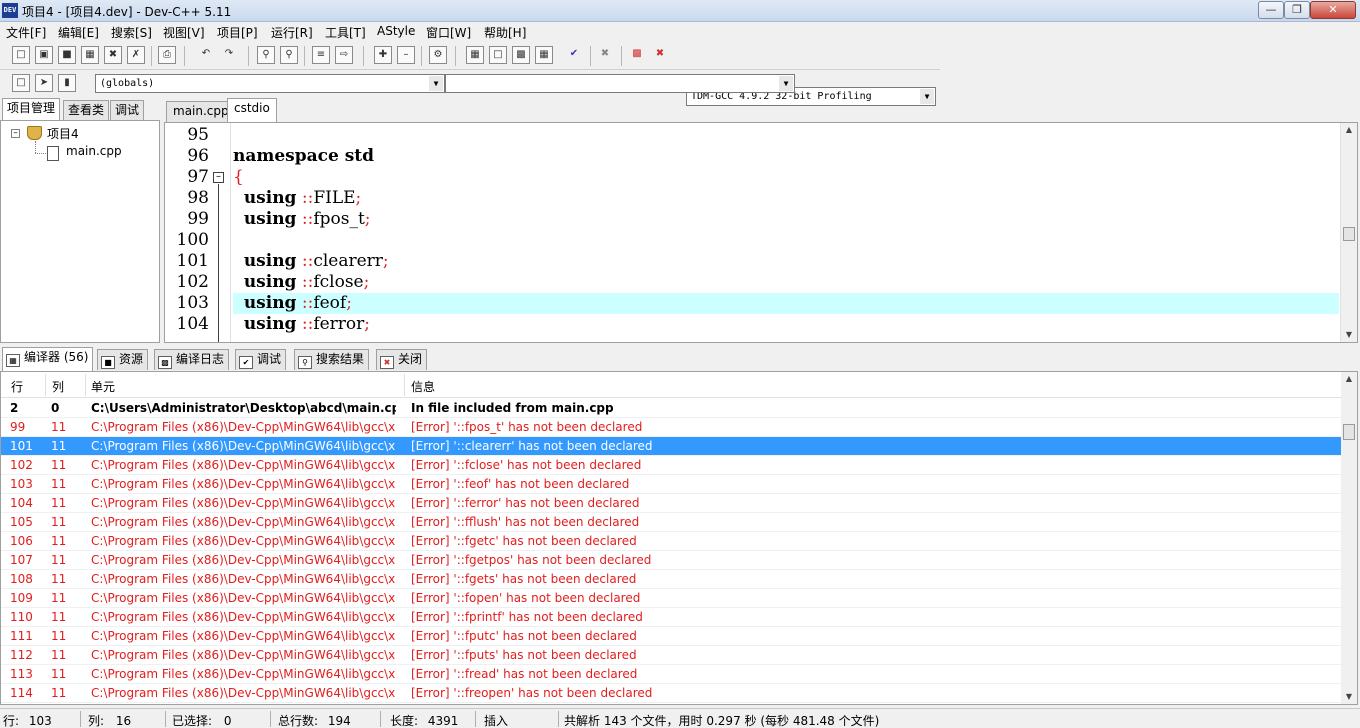 The image size is (1360, 728). Describe the element at coordinates (206, 55) in the screenshot. I see `undo-icon: ↶` at that location.